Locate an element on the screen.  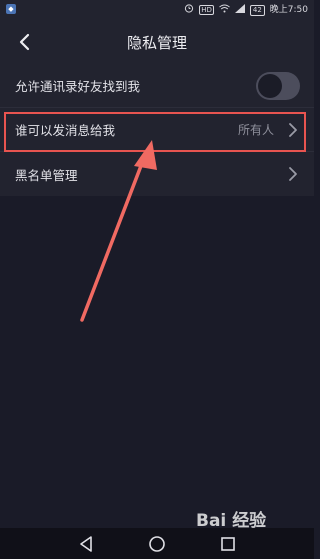
title-bar: 隐私管理 is located at coordinates (157, 42).